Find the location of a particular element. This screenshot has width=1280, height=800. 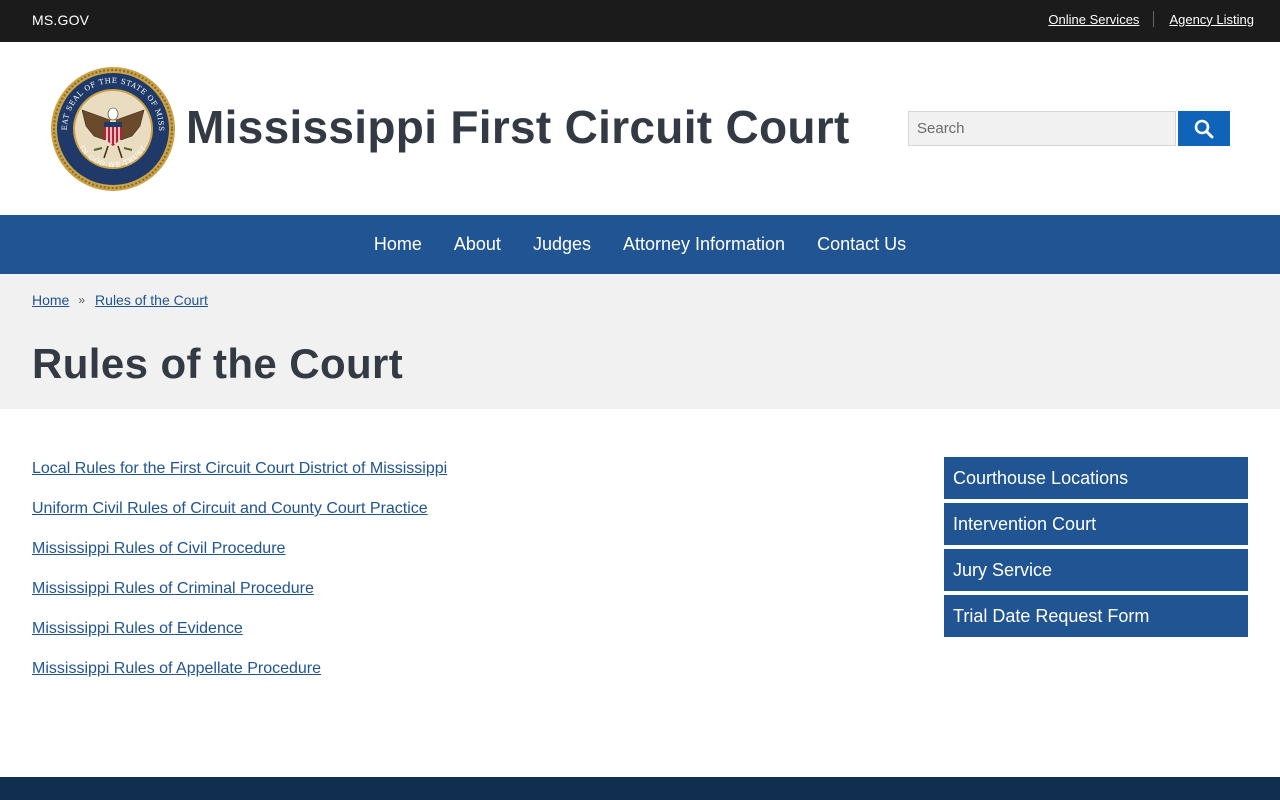

nav-about: About is located at coordinates (477, 244).